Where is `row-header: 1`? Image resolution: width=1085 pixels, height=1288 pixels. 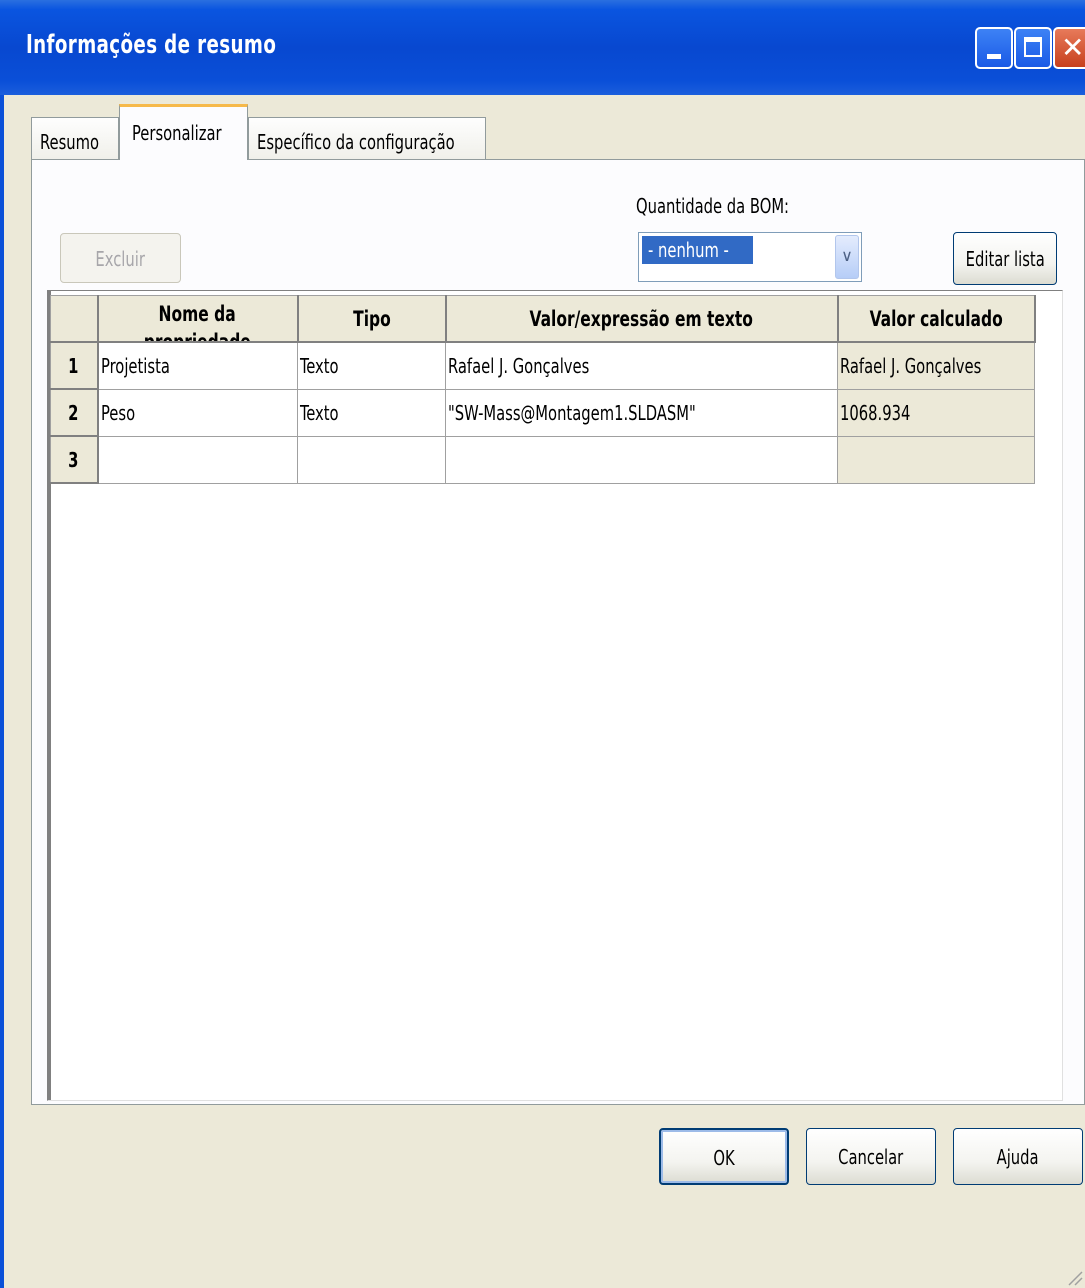 row-header: 1 is located at coordinates (74, 365).